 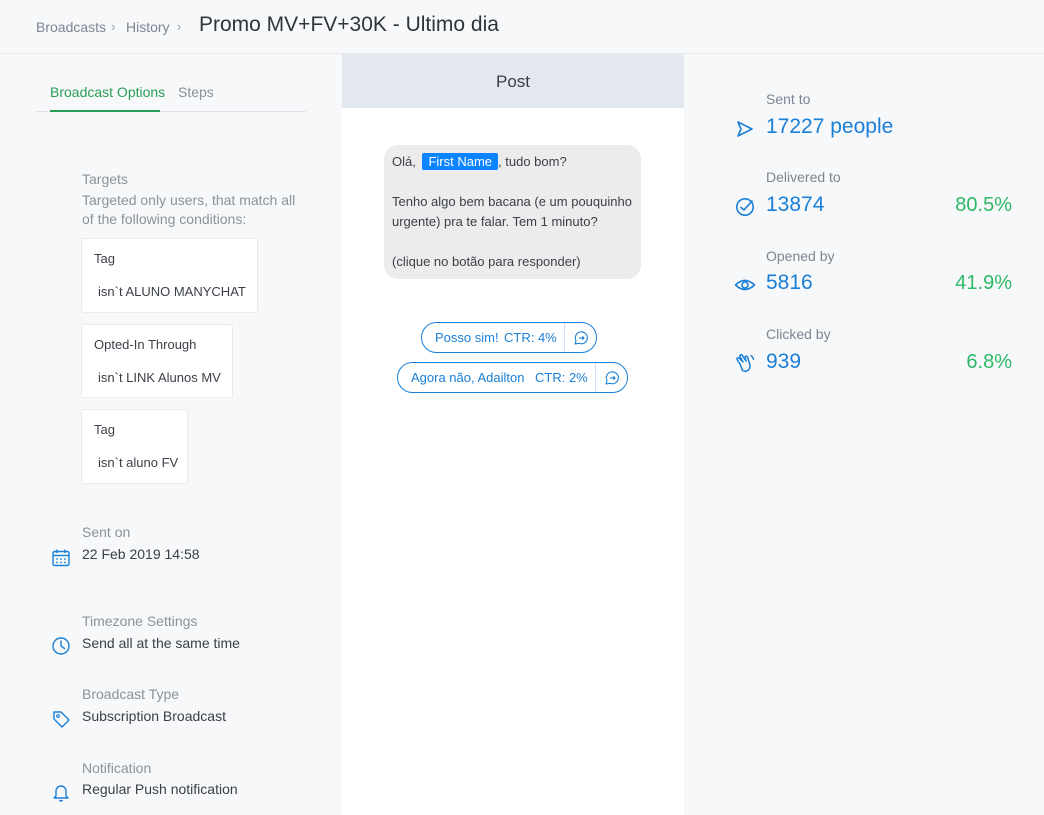 What do you see at coordinates (745, 285) in the screenshot?
I see `eye-icon` at bounding box center [745, 285].